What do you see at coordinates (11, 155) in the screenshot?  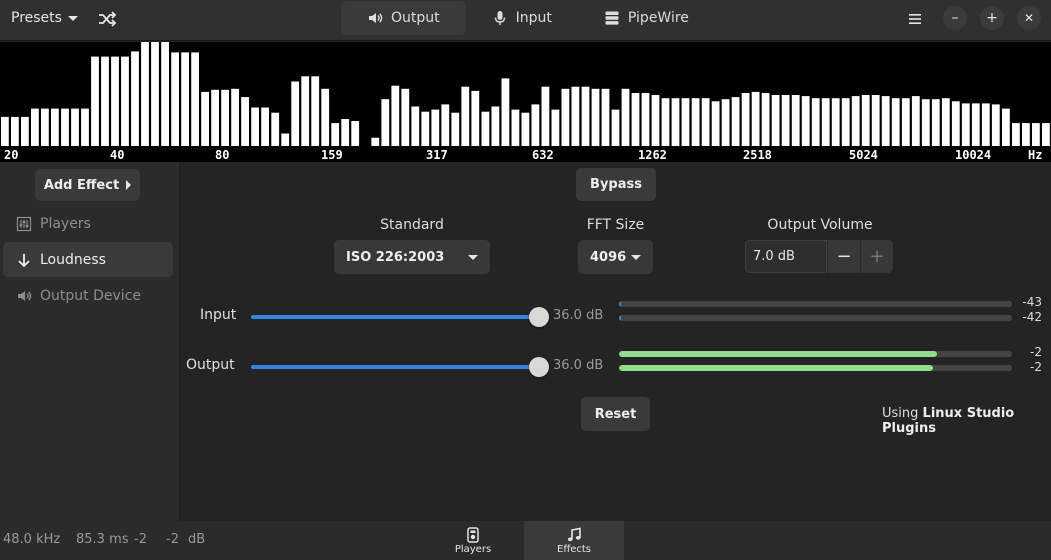 I see `frequency-tick-label: 20` at bounding box center [11, 155].